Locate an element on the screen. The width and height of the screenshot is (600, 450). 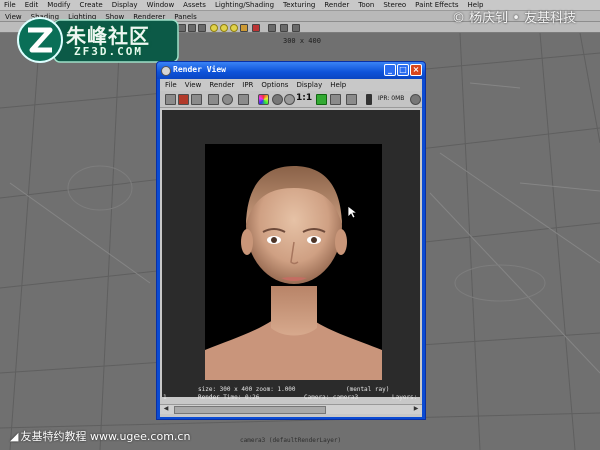
remove-image-icon is located at coordinates (335, 99).